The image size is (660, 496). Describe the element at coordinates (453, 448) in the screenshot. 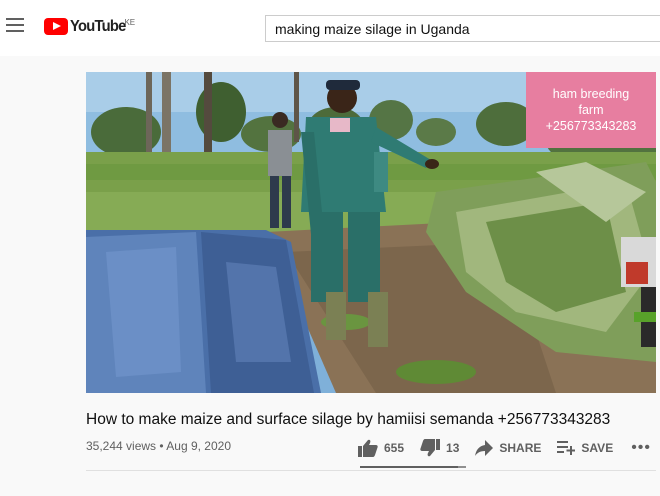

I see `dislike-count: 13` at that location.